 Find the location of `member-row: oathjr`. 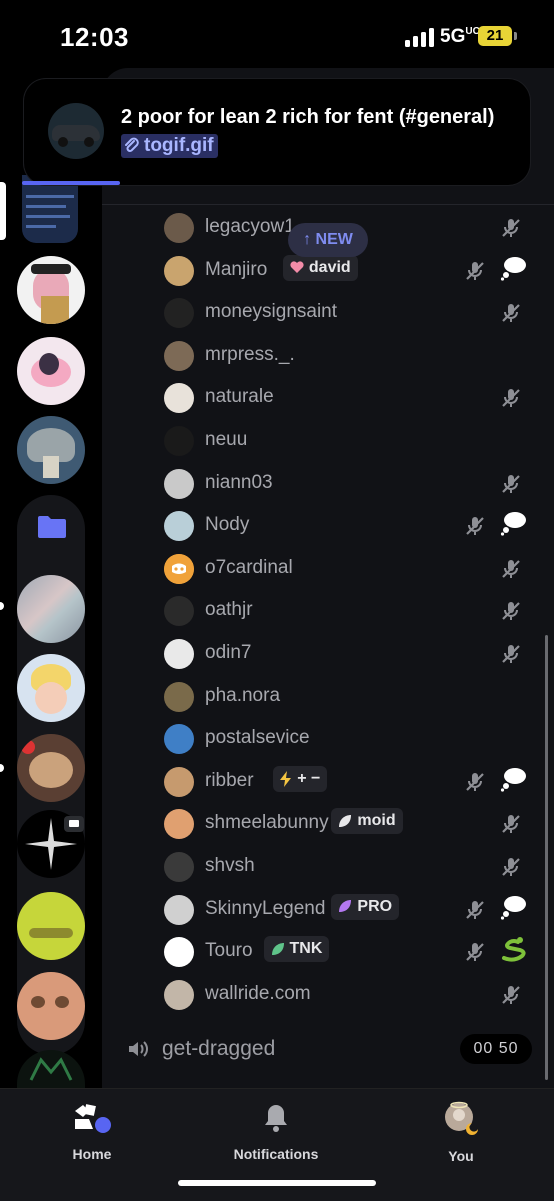

member-row: oathjr is located at coordinates (354, 611).